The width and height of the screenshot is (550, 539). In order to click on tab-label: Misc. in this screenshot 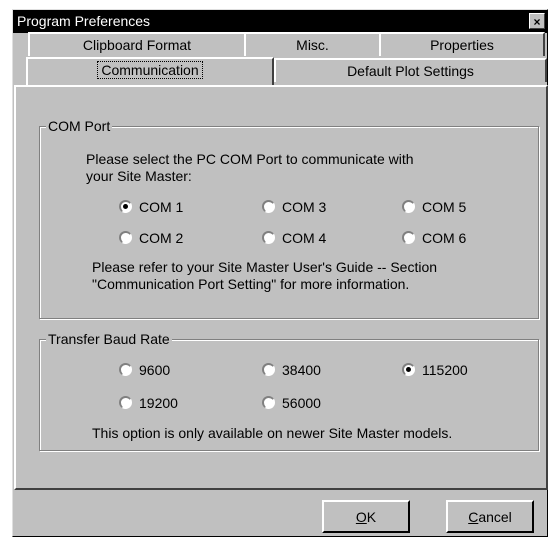, I will do `click(312, 45)`.